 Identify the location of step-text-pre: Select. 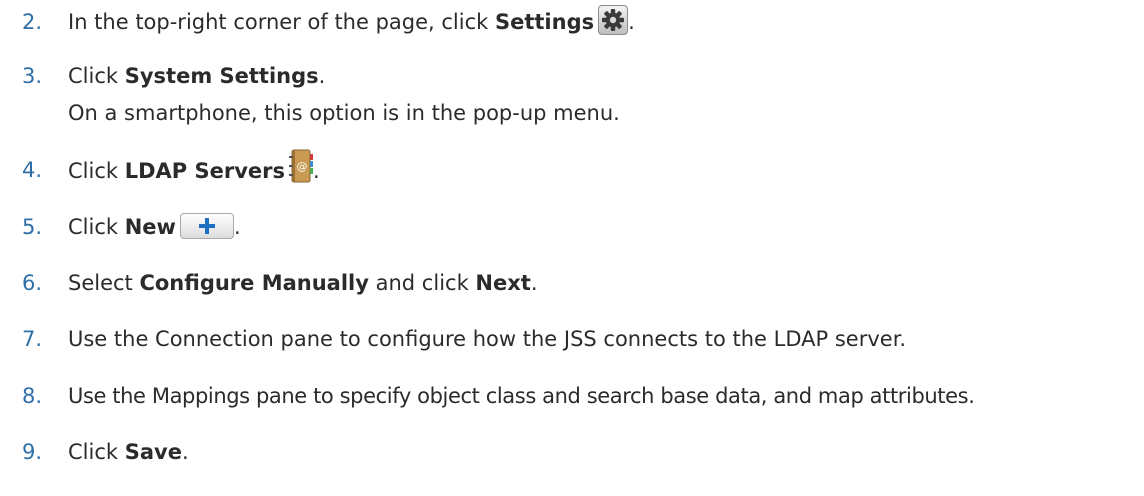
(104, 283).